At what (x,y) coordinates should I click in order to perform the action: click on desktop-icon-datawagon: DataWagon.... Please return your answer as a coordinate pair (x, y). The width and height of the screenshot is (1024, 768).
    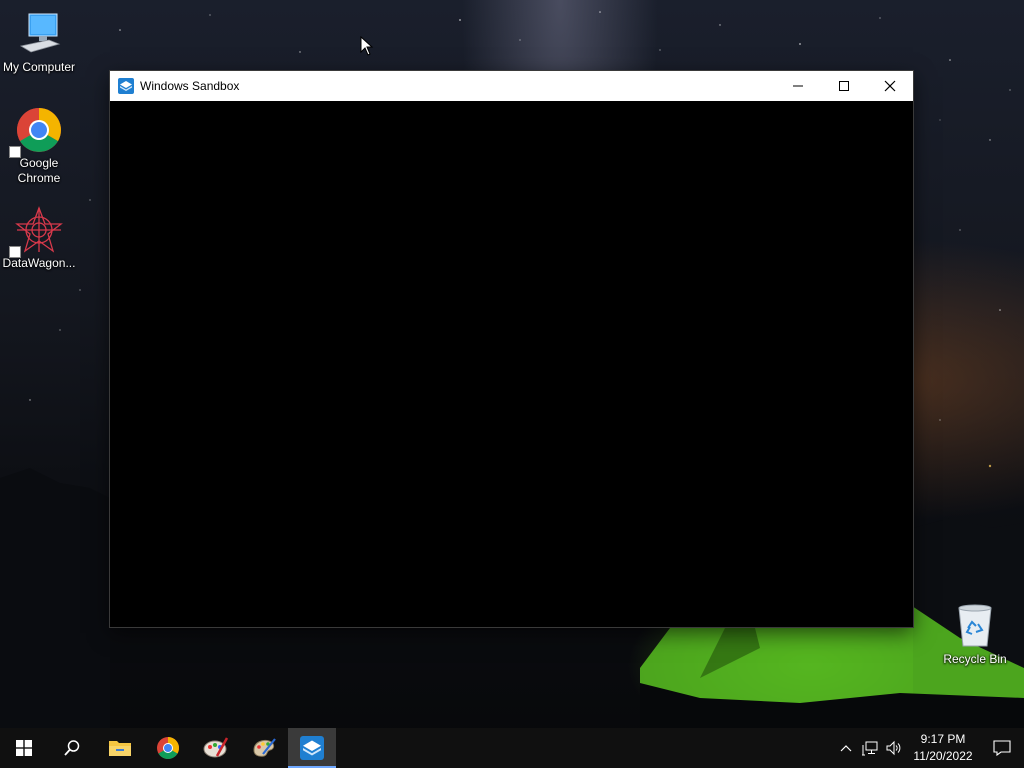
    Looking at the image, I should click on (39, 238).